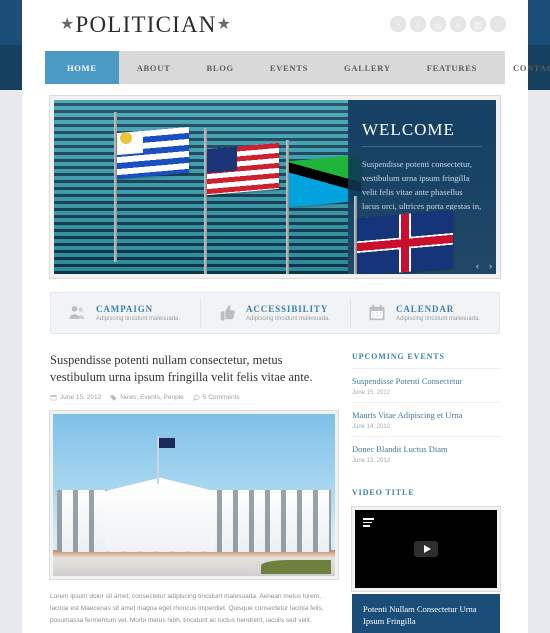  Describe the element at coordinates (367, 67) in the screenshot. I see `nav-item-gallery: GALLERY` at that location.